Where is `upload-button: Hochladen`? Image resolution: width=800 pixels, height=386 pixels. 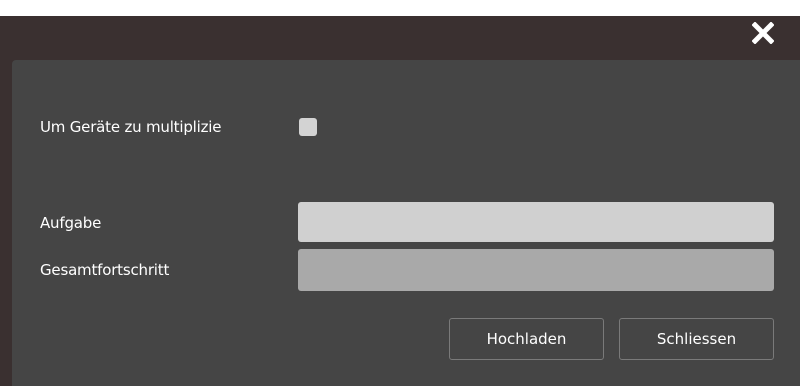
upload-button: Hochladen is located at coordinates (526, 339).